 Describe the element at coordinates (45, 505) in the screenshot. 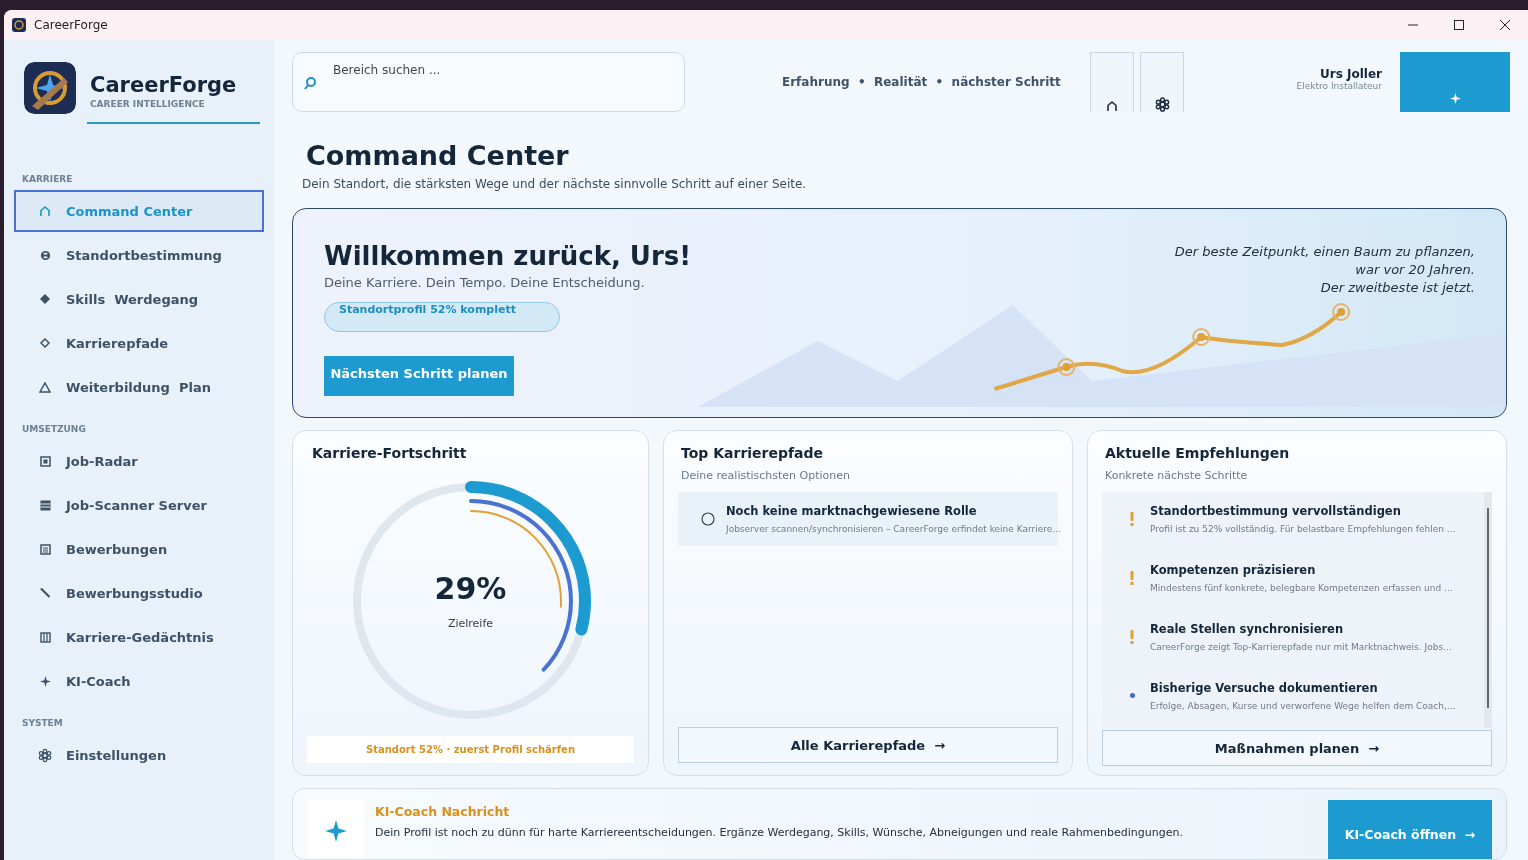

I see `server-icon` at that location.